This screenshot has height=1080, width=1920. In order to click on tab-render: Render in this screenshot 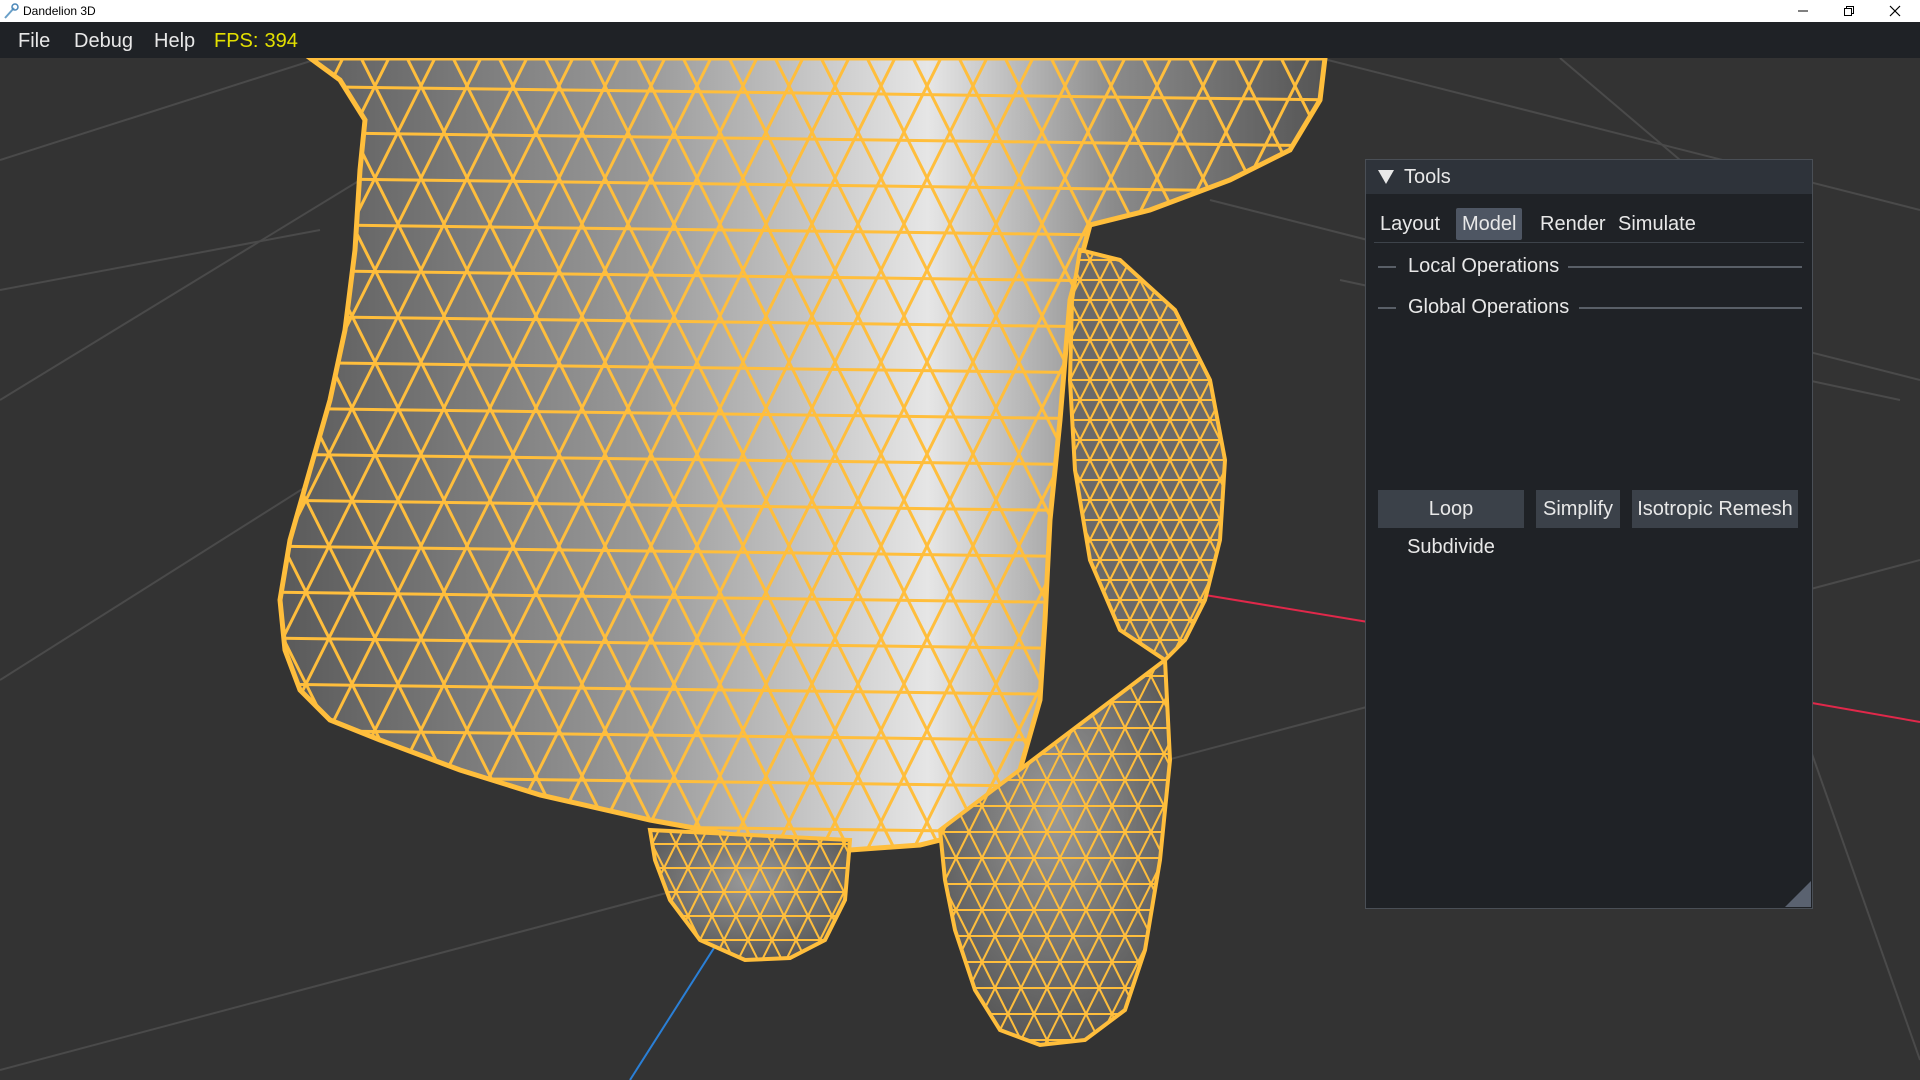, I will do `click(1573, 224)`.